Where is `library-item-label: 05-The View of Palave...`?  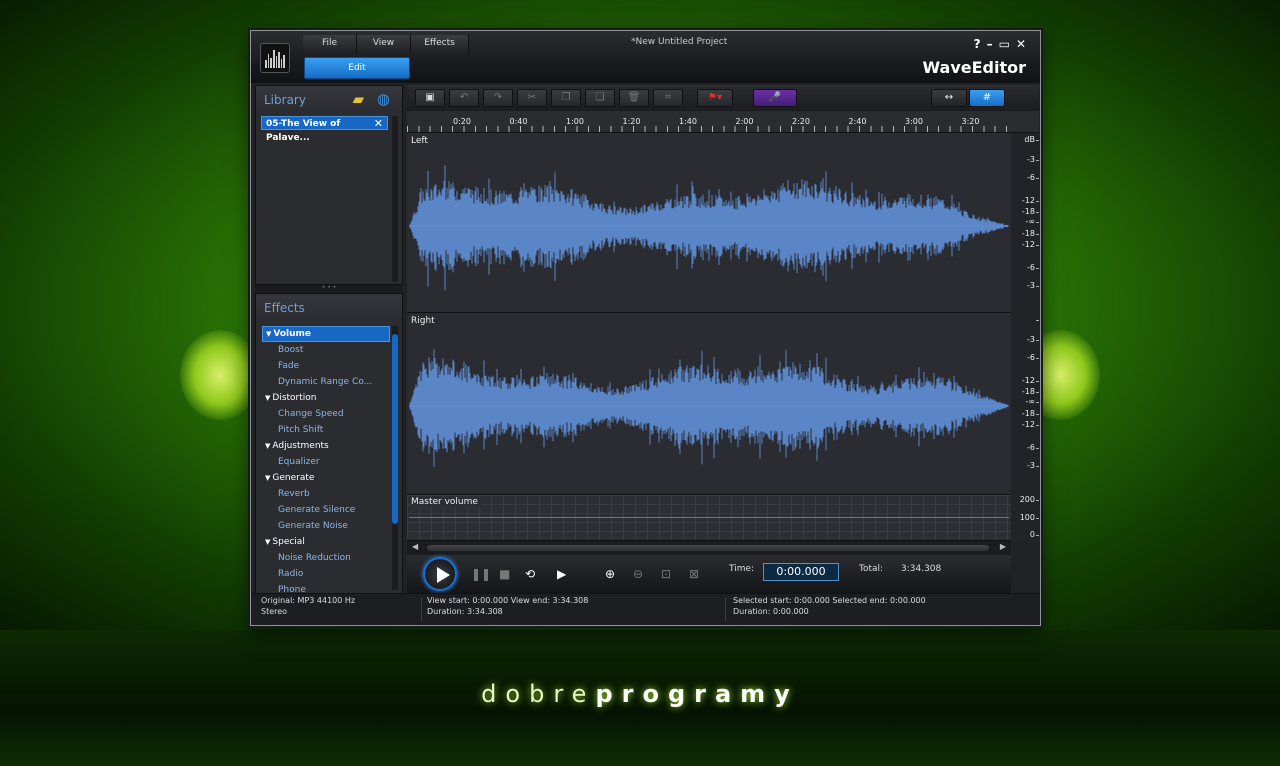
library-item-label: 05-The View of Palave... is located at coordinates (303, 131).